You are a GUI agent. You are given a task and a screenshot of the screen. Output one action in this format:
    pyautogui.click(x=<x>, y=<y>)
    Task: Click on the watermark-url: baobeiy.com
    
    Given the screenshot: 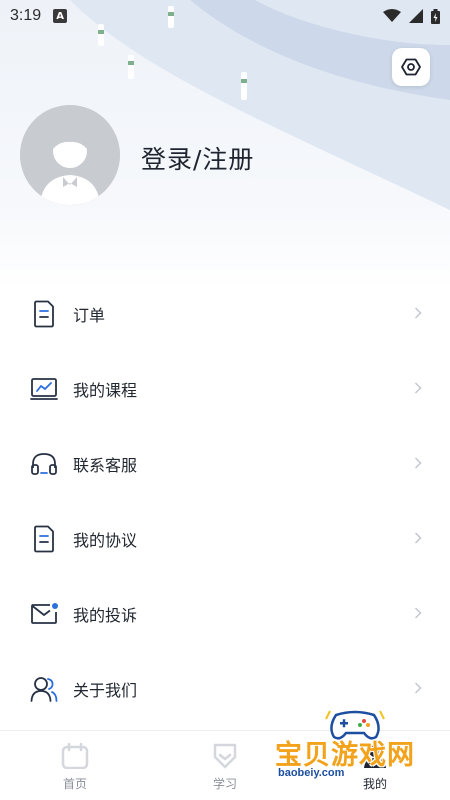 What is the action you would take?
    pyautogui.click(x=311, y=773)
    